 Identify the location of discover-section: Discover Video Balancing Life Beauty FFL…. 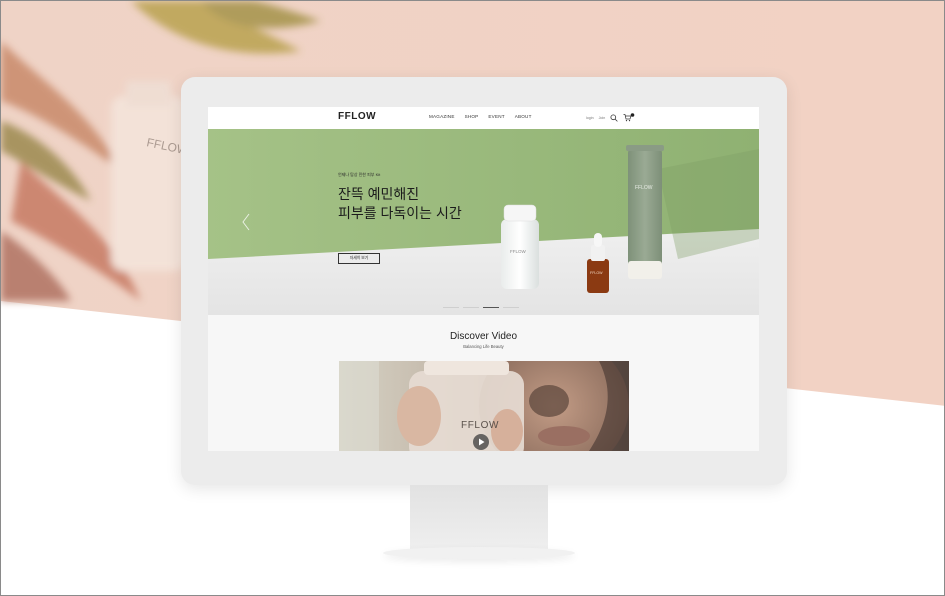
(483, 383).